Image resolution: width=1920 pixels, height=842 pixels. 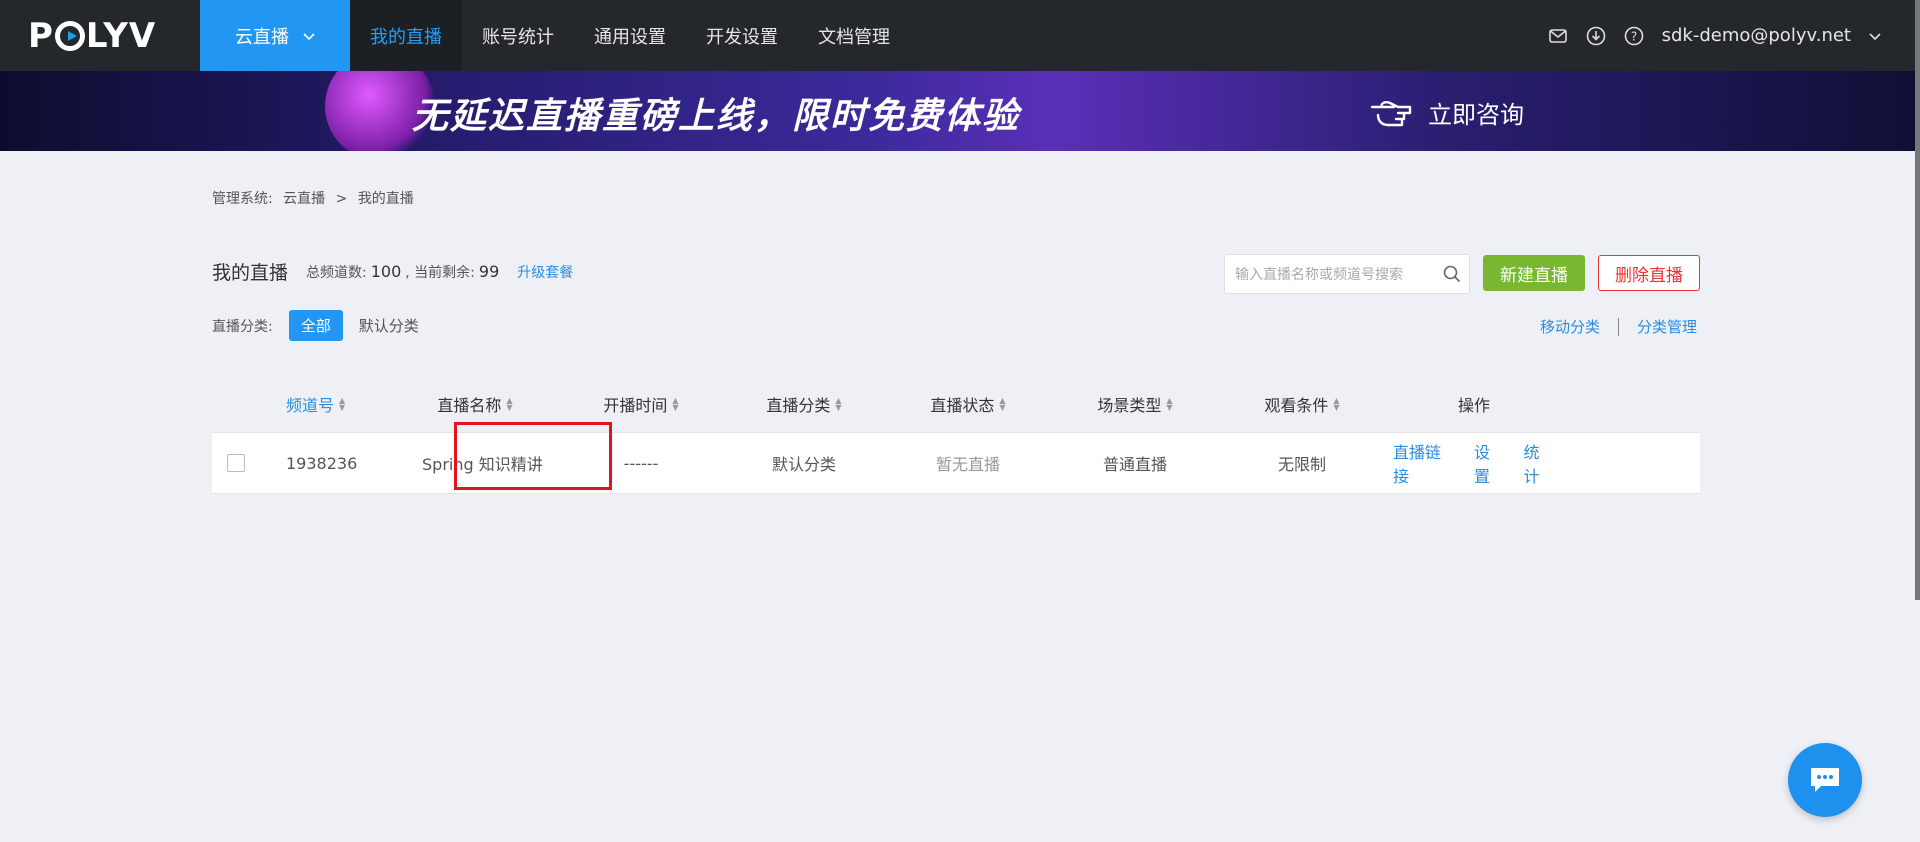 I want to click on nav-account-stats: 账号统计, so click(x=518, y=35).